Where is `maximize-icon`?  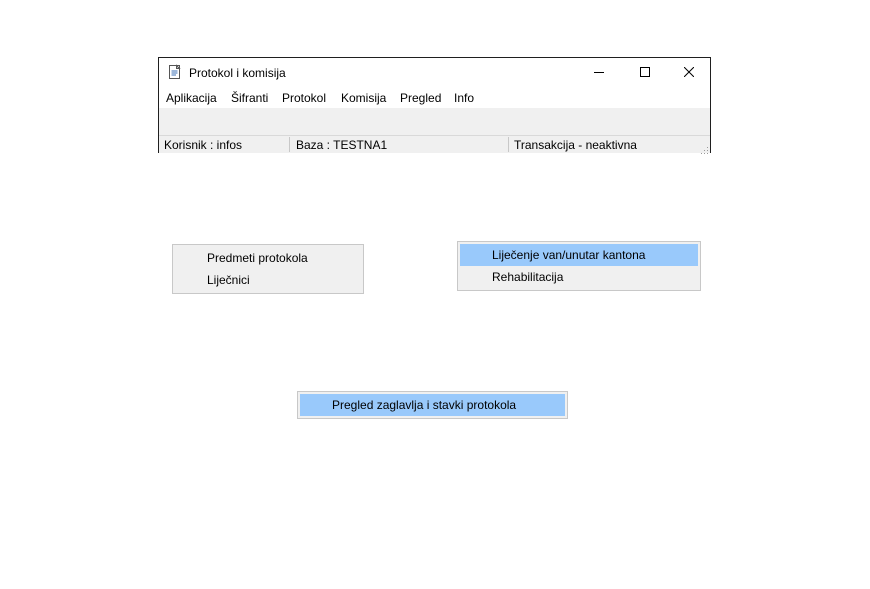
maximize-icon is located at coordinates (645, 73).